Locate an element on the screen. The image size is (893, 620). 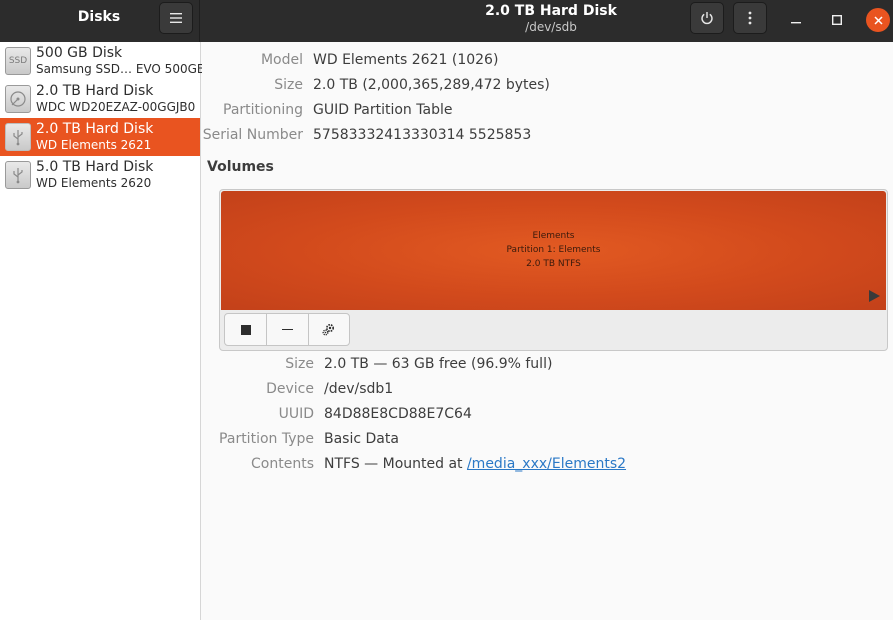
drive-options-button is located at coordinates (750, 18).